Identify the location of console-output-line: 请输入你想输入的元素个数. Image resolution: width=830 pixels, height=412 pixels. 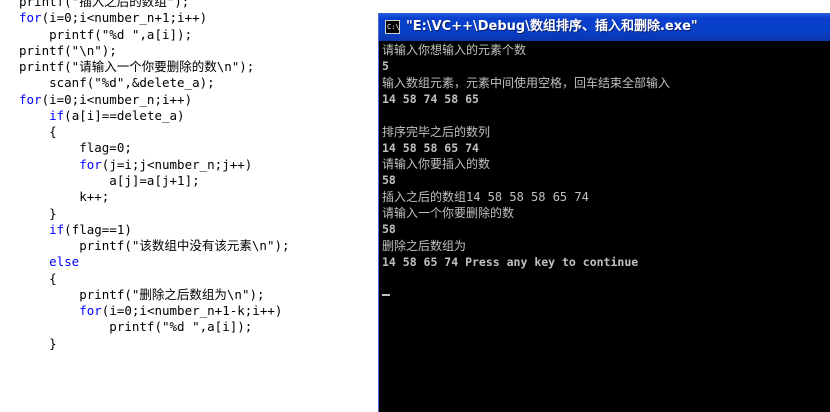
(454, 50).